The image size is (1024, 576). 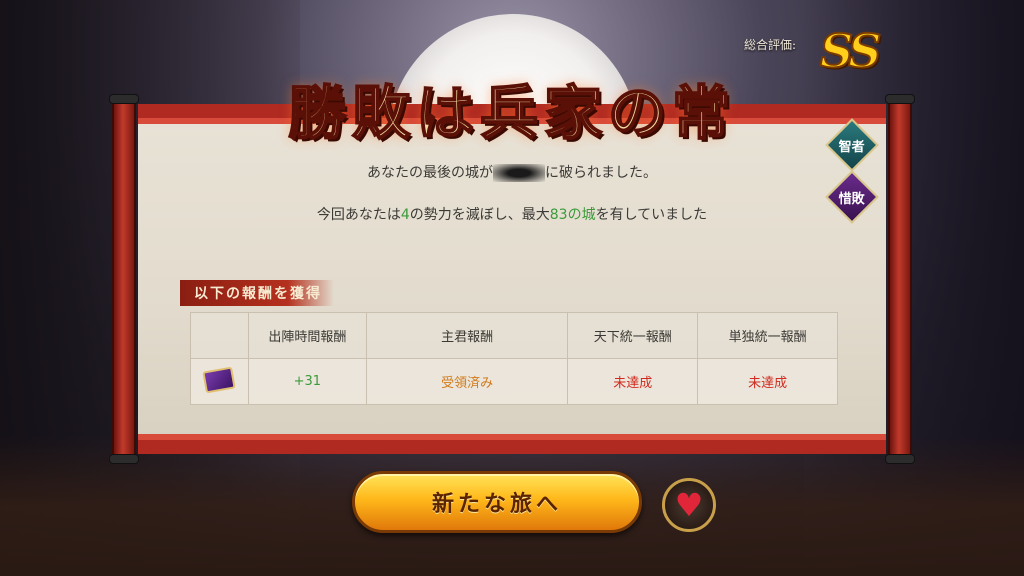 I want to click on message-line-2-part1: 今回あなたは, so click(x=358, y=215).